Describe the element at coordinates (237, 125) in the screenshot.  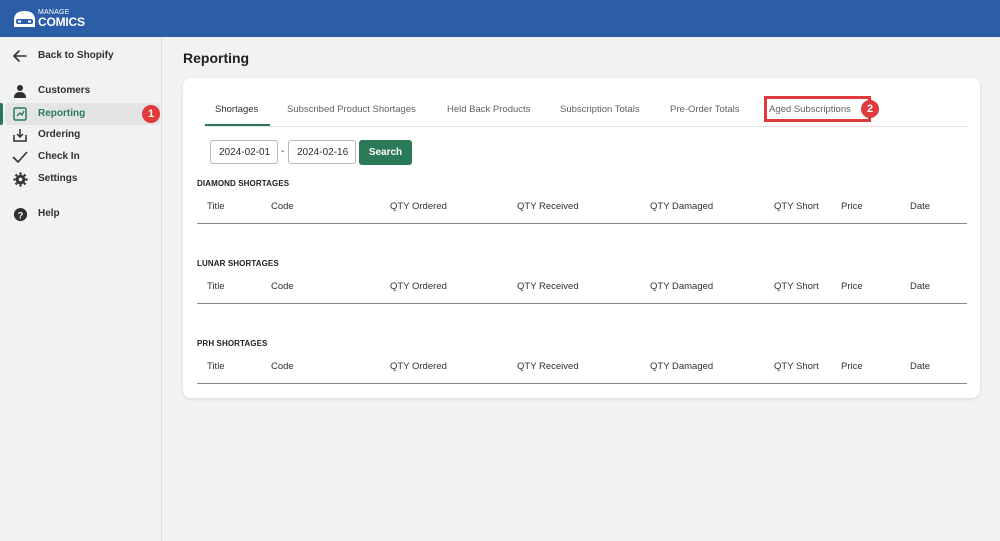
I see `active-tab-underline` at that location.